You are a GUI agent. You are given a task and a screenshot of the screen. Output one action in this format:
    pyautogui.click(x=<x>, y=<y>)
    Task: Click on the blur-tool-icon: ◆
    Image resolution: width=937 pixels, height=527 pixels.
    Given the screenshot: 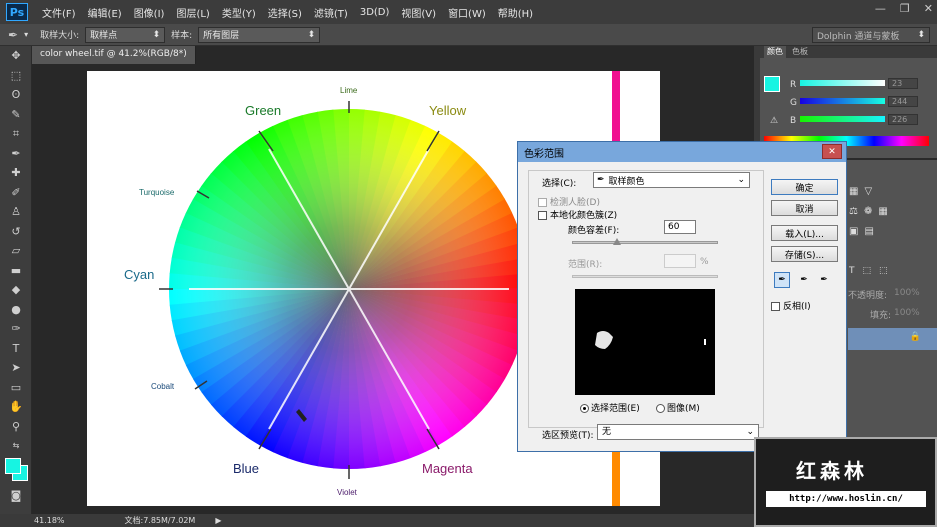 What is the action you would take?
    pyautogui.click(x=16, y=290)
    